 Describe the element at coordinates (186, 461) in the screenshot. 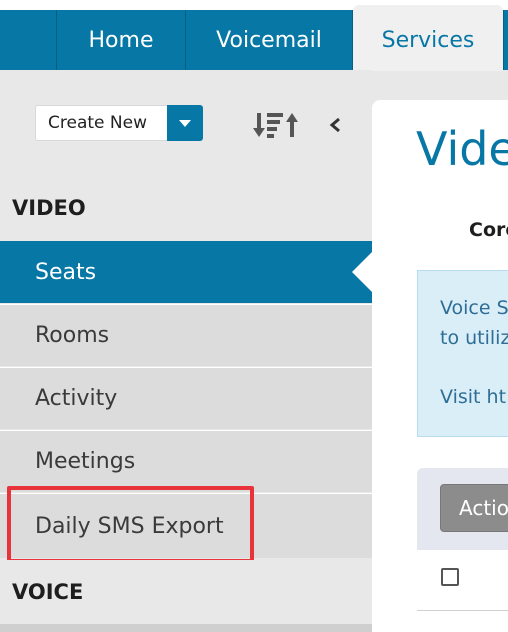

I see `sidebar-item-meetings: Meetings` at that location.